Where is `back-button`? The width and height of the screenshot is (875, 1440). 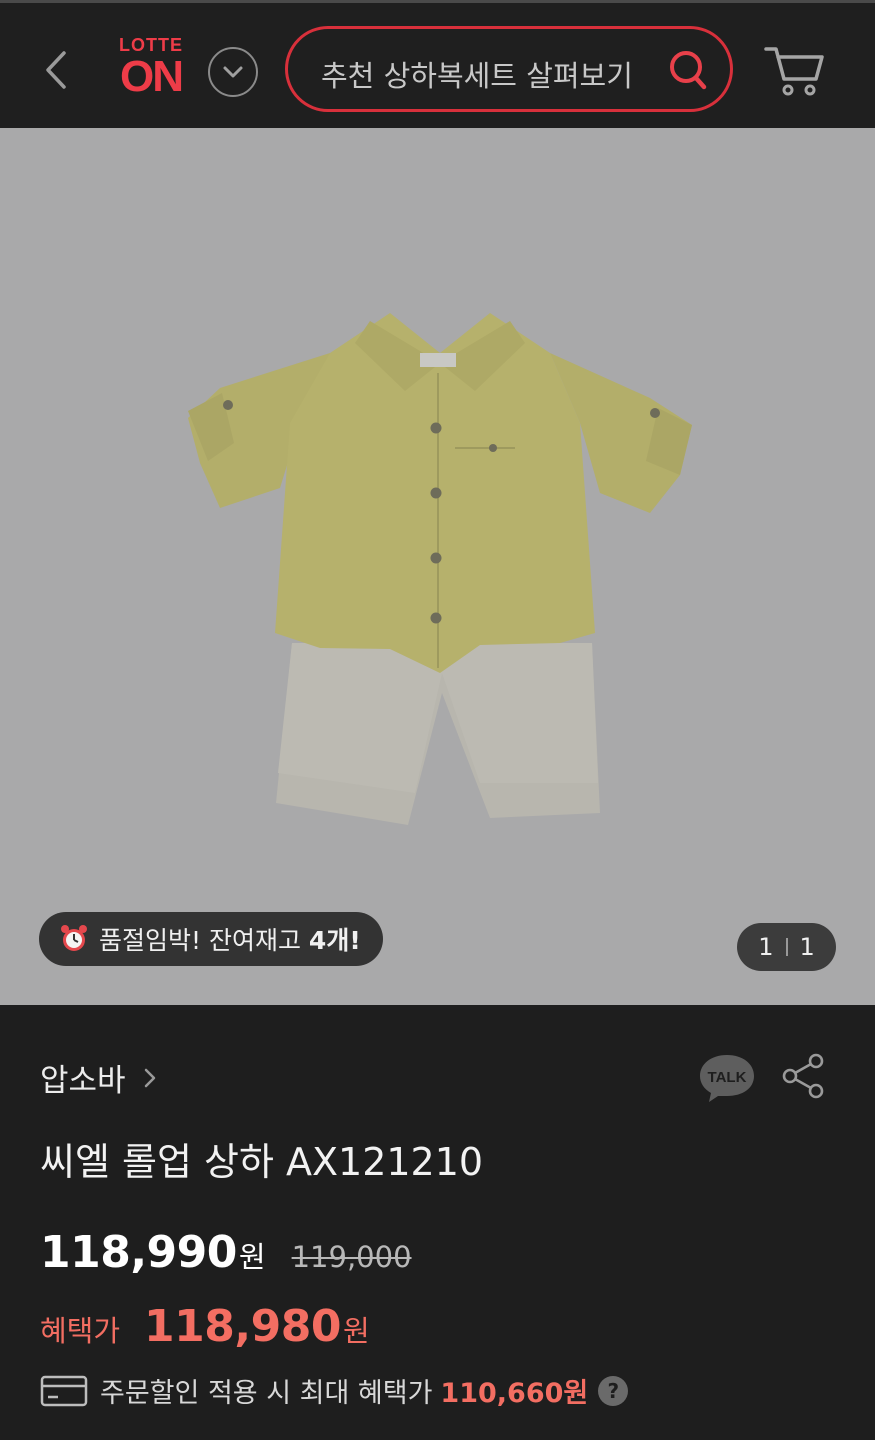
back-button is located at coordinates (58, 70).